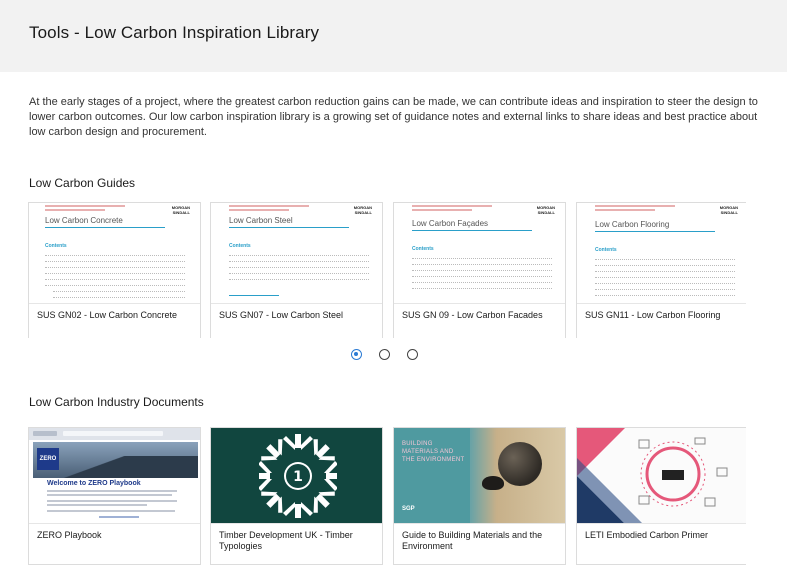 The height and width of the screenshot is (569, 787). What do you see at coordinates (114, 476) in the screenshot?
I see `industry-thumbnail: ZERO Welcome to ZERO Playbook` at bounding box center [114, 476].